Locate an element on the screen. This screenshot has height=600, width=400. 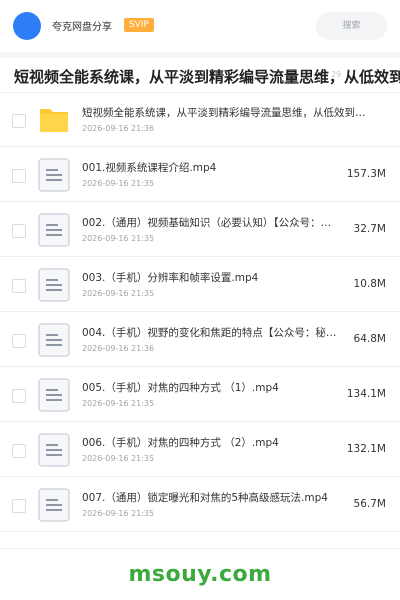
file-size: 132.1M is located at coordinates (366, 449).